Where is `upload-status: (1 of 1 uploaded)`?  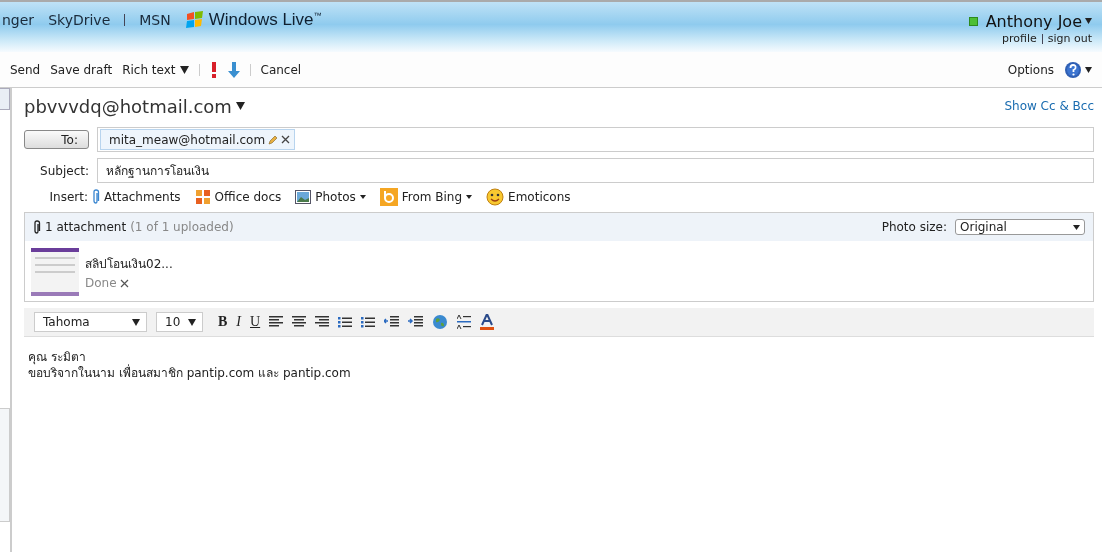
upload-status: (1 of 1 uploaded) is located at coordinates (182, 227).